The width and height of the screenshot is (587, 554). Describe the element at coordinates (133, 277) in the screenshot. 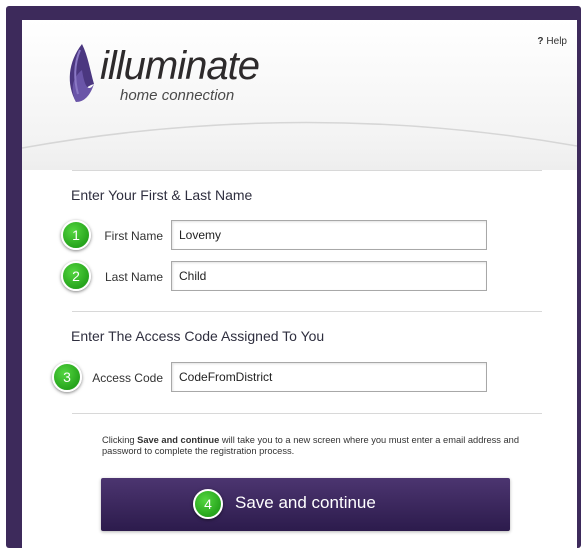

I see `last-name-label: Last Name` at that location.